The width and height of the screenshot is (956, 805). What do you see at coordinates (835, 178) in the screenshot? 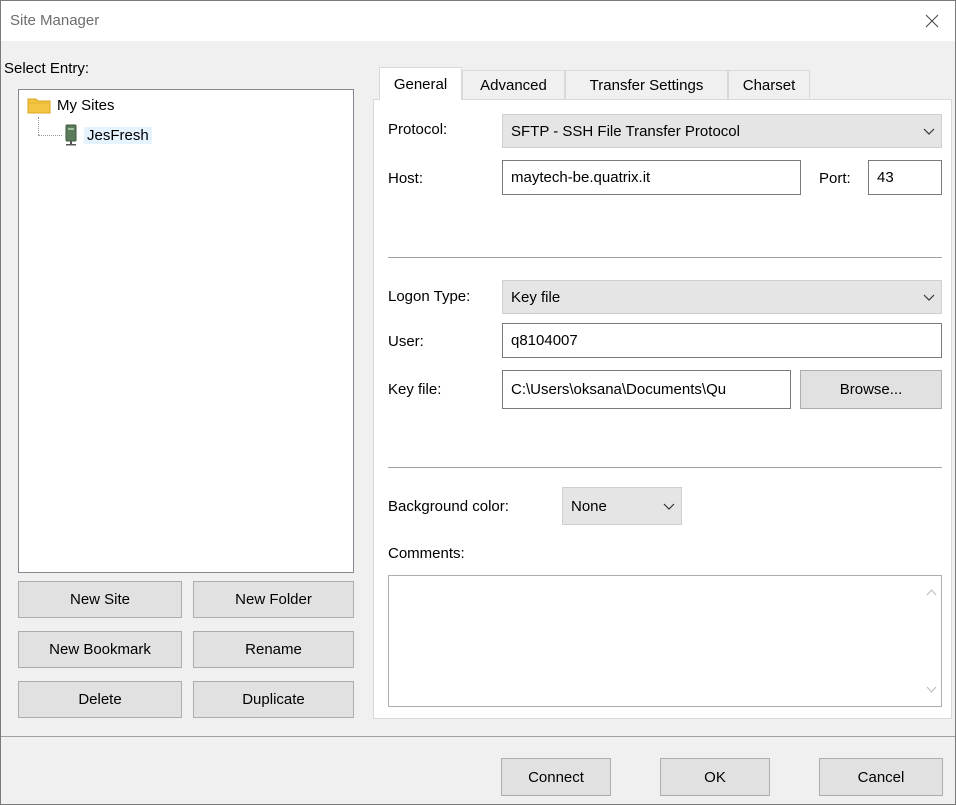
I see `port-label: Port:` at bounding box center [835, 178].